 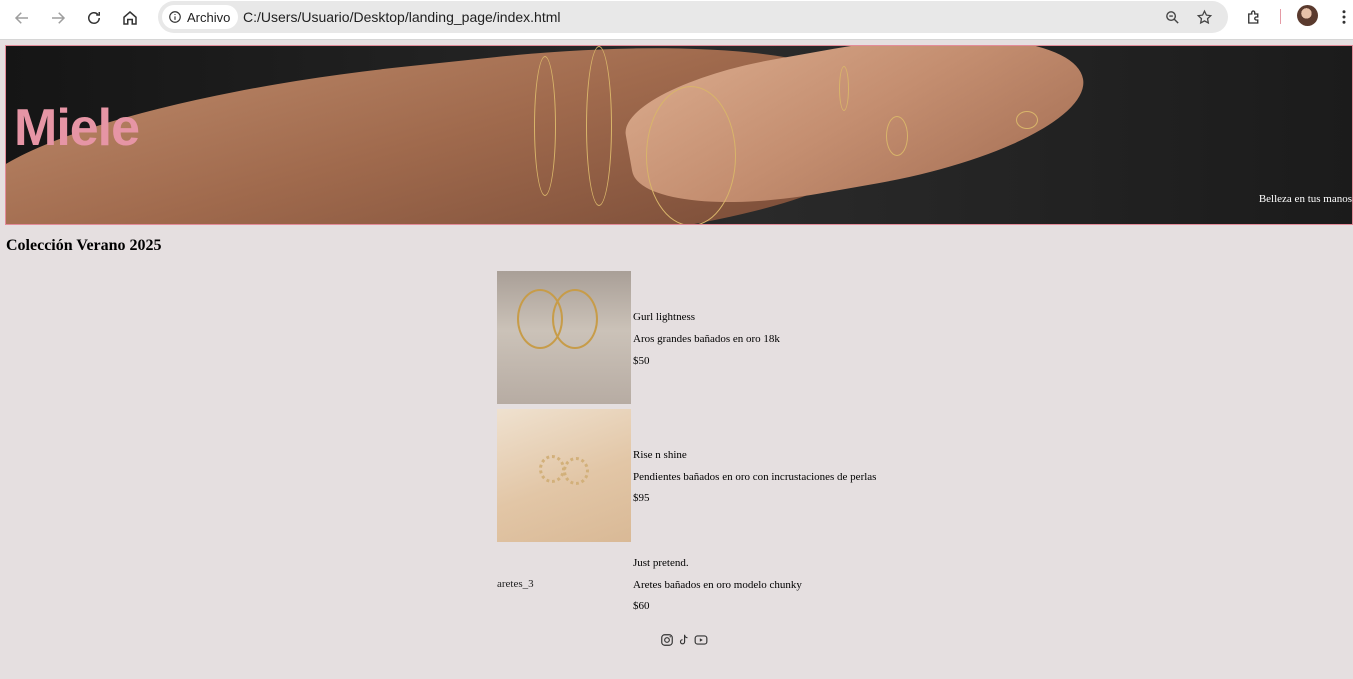 What do you see at coordinates (641, 498) in the screenshot?
I see `product-price: $95` at bounding box center [641, 498].